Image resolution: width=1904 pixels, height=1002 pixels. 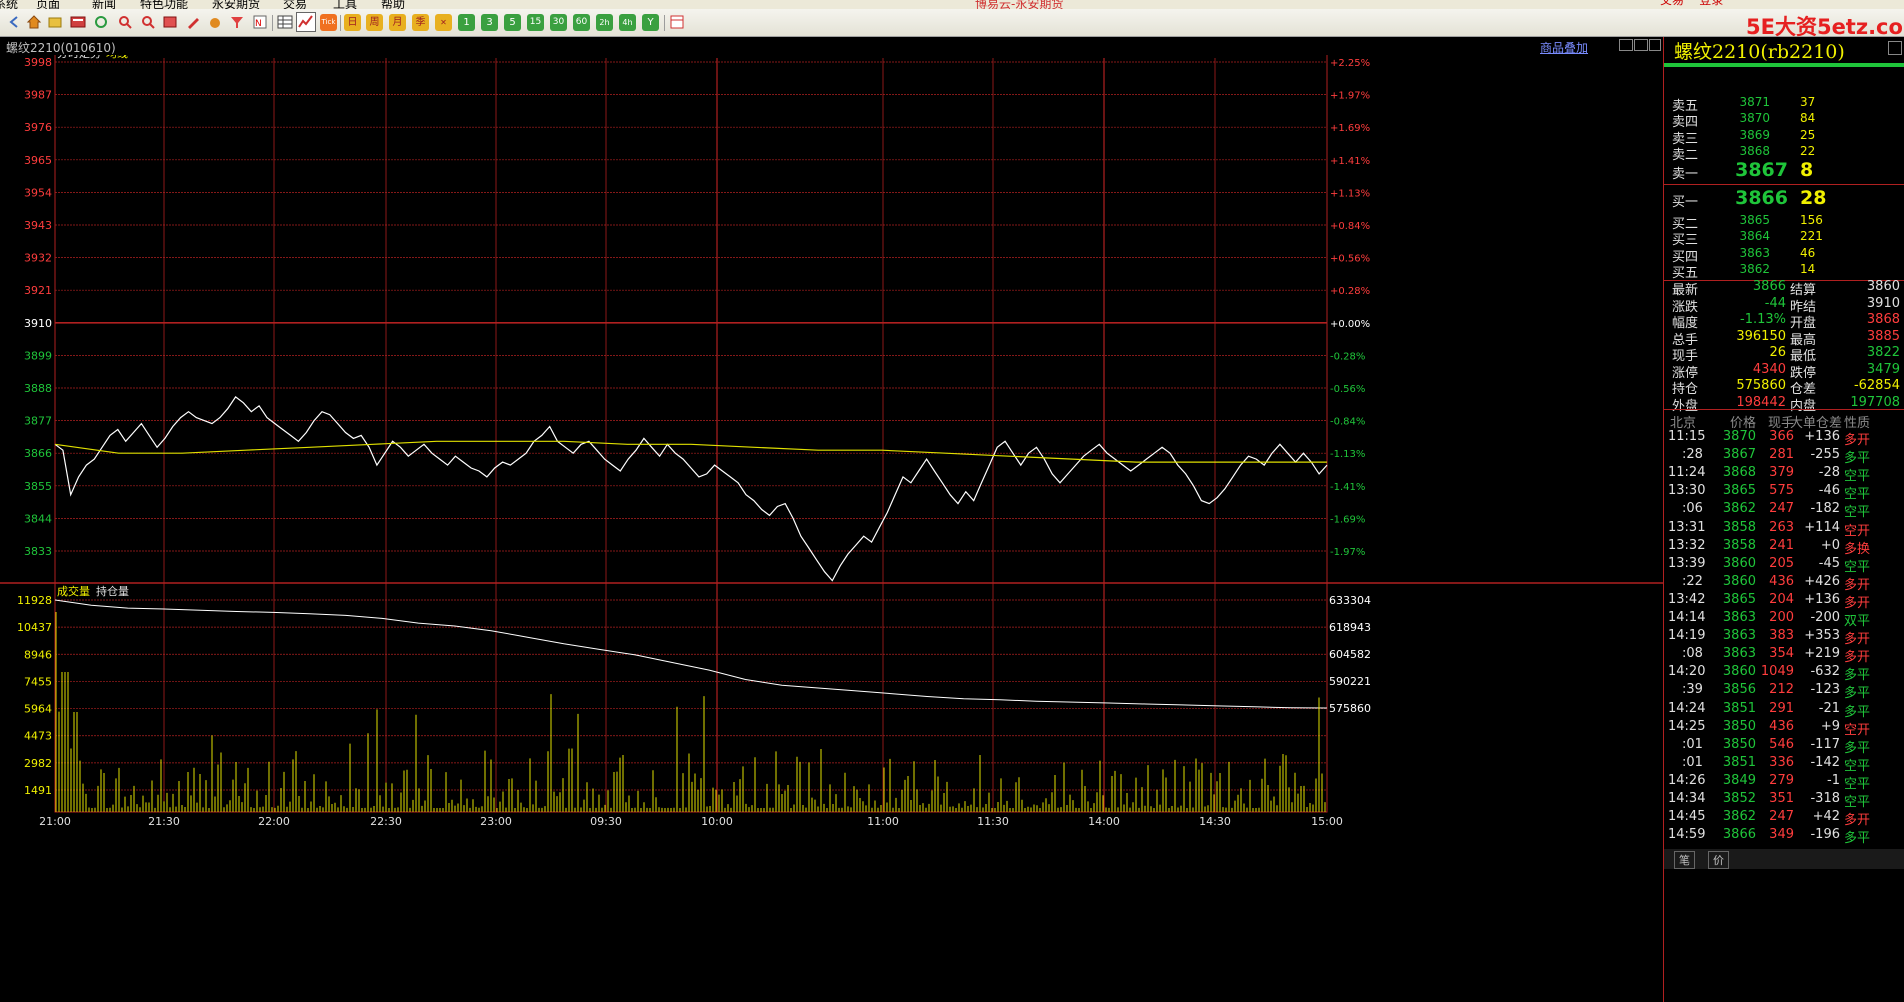 What do you see at coordinates (1784, 600) in the screenshot?
I see `trade-row: 13:42 3865 204 +136 多开` at bounding box center [1784, 600].